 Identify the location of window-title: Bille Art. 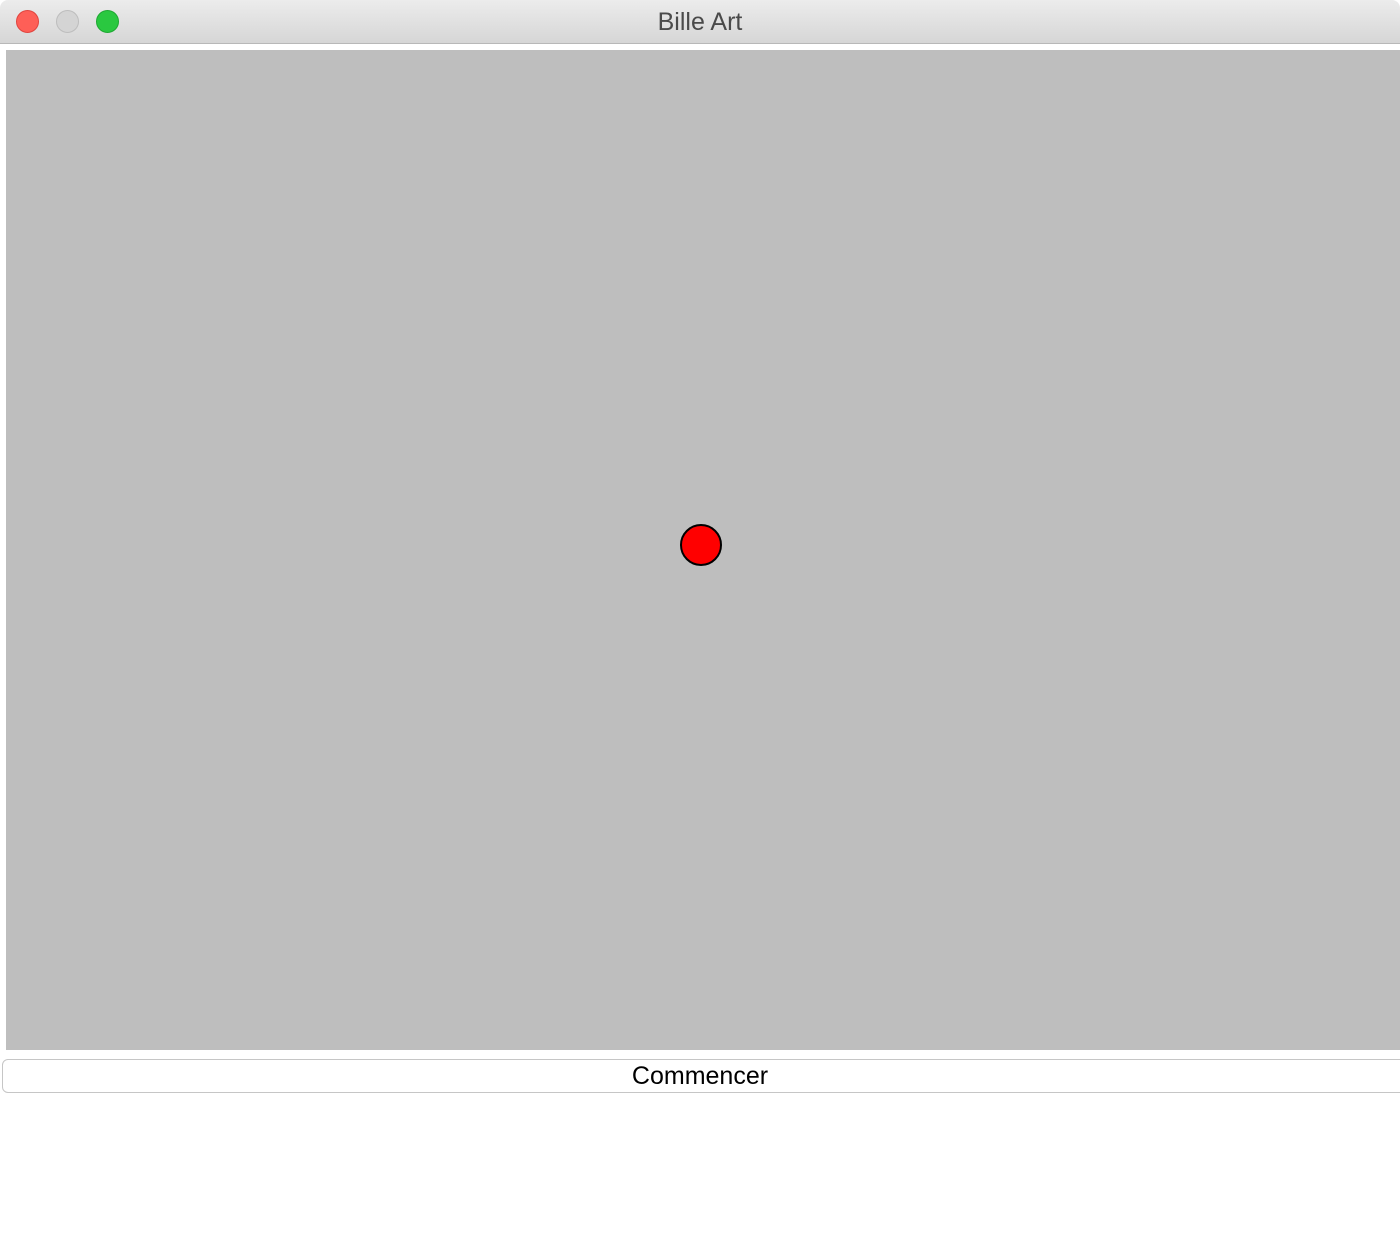
(700, 22).